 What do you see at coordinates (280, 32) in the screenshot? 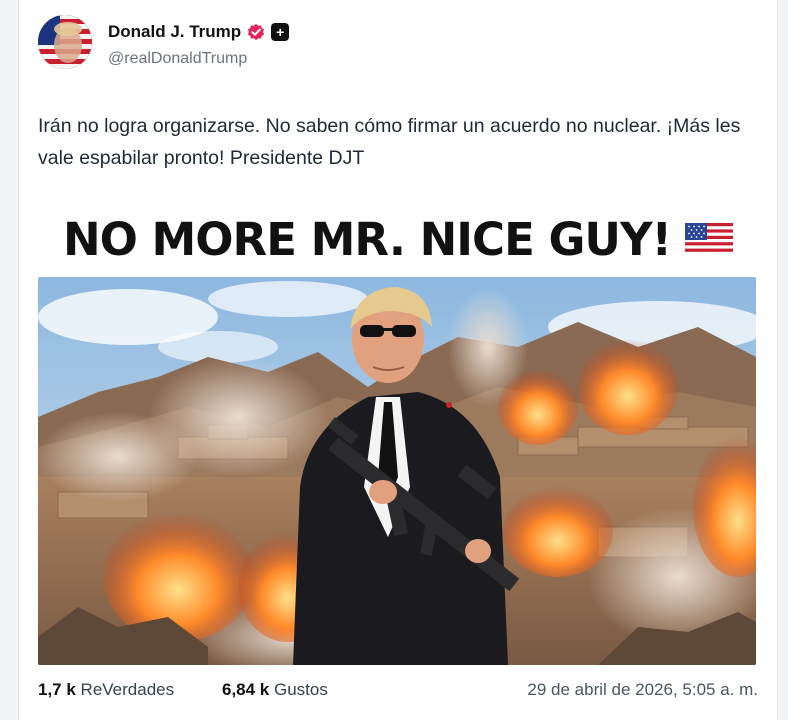
I see `plus-badge-icon: +` at bounding box center [280, 32].